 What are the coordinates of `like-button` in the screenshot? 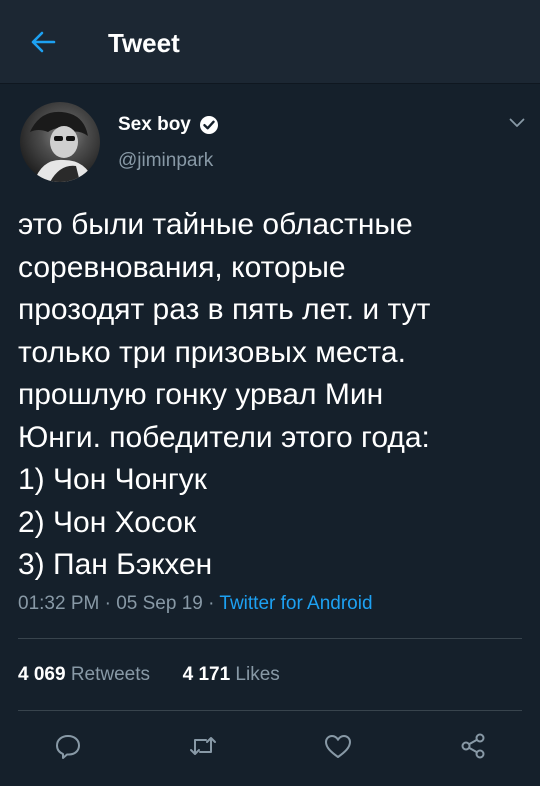 It's located at (338, 746).